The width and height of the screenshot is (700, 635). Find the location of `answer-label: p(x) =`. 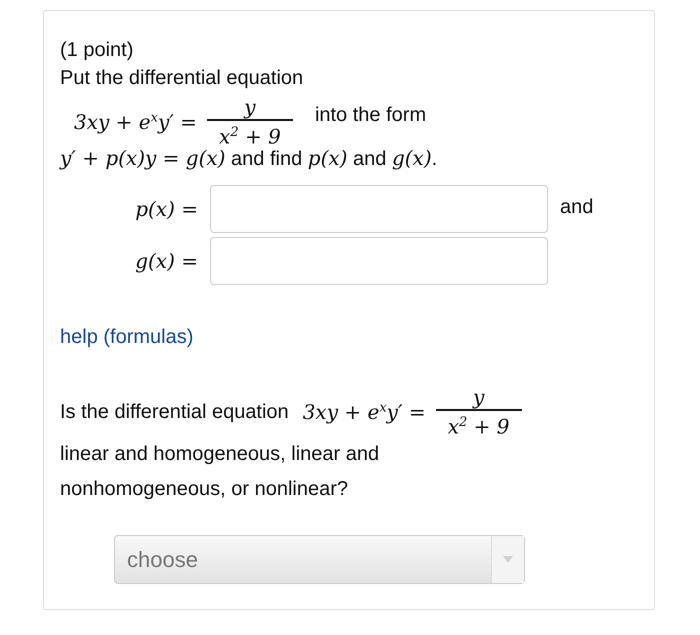

answer-label: p(x) = is located at coordinates (166, 209).